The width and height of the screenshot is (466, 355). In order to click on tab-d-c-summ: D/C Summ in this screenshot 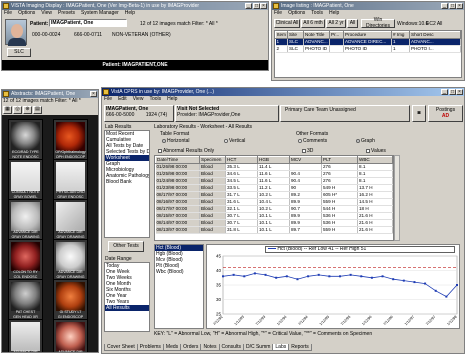, I will do `click(258, 347)`.